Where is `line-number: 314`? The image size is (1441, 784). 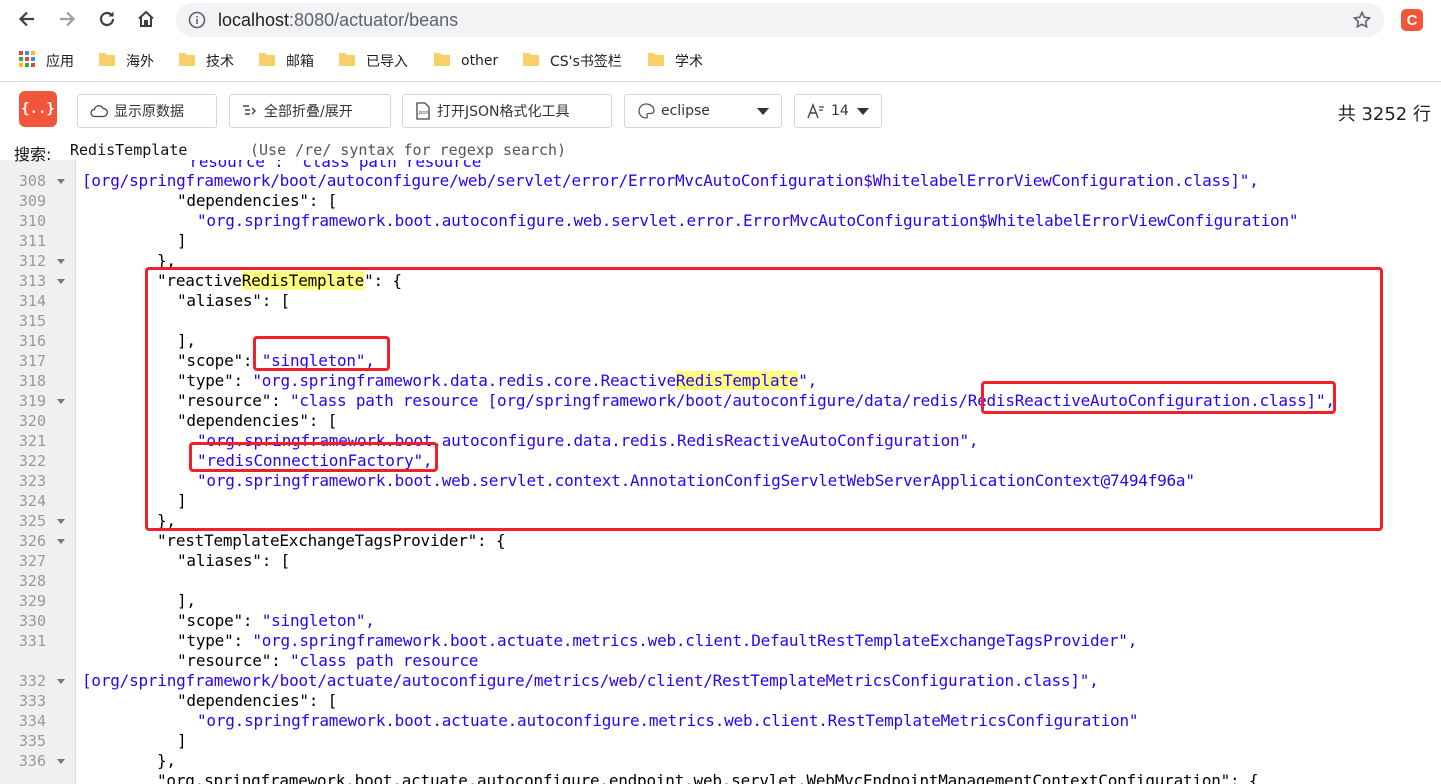 line-number: 314 is located at coordinates (32, 301).